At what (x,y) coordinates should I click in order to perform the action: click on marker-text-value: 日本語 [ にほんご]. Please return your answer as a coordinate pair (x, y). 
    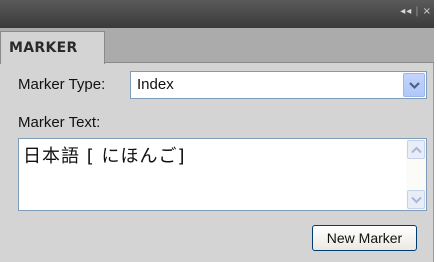
    Looking at the image, I should click on (104, 156).